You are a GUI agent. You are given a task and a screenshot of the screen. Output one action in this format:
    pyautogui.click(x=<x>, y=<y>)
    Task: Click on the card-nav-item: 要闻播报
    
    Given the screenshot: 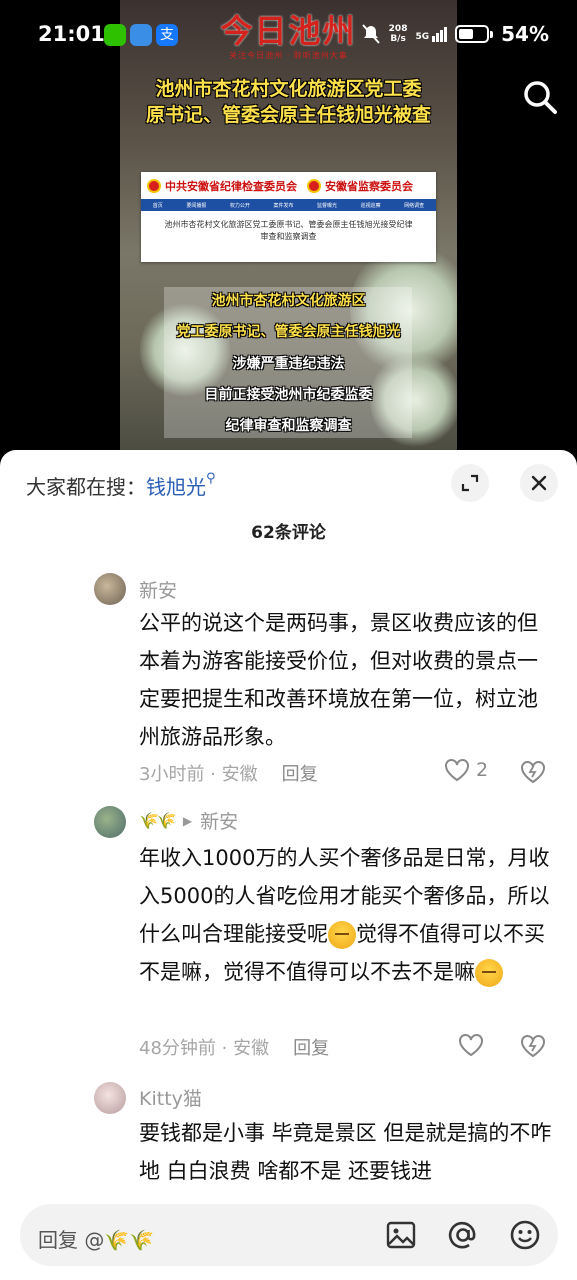 What is the action you would take?
    pyautogui.click(x=196, y=205)
    